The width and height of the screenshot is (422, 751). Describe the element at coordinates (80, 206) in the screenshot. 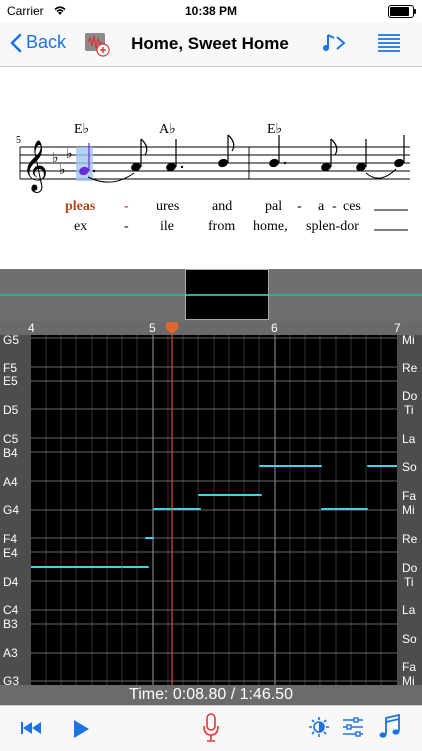

I see `lyric-syllable-current: pleas` at that location.